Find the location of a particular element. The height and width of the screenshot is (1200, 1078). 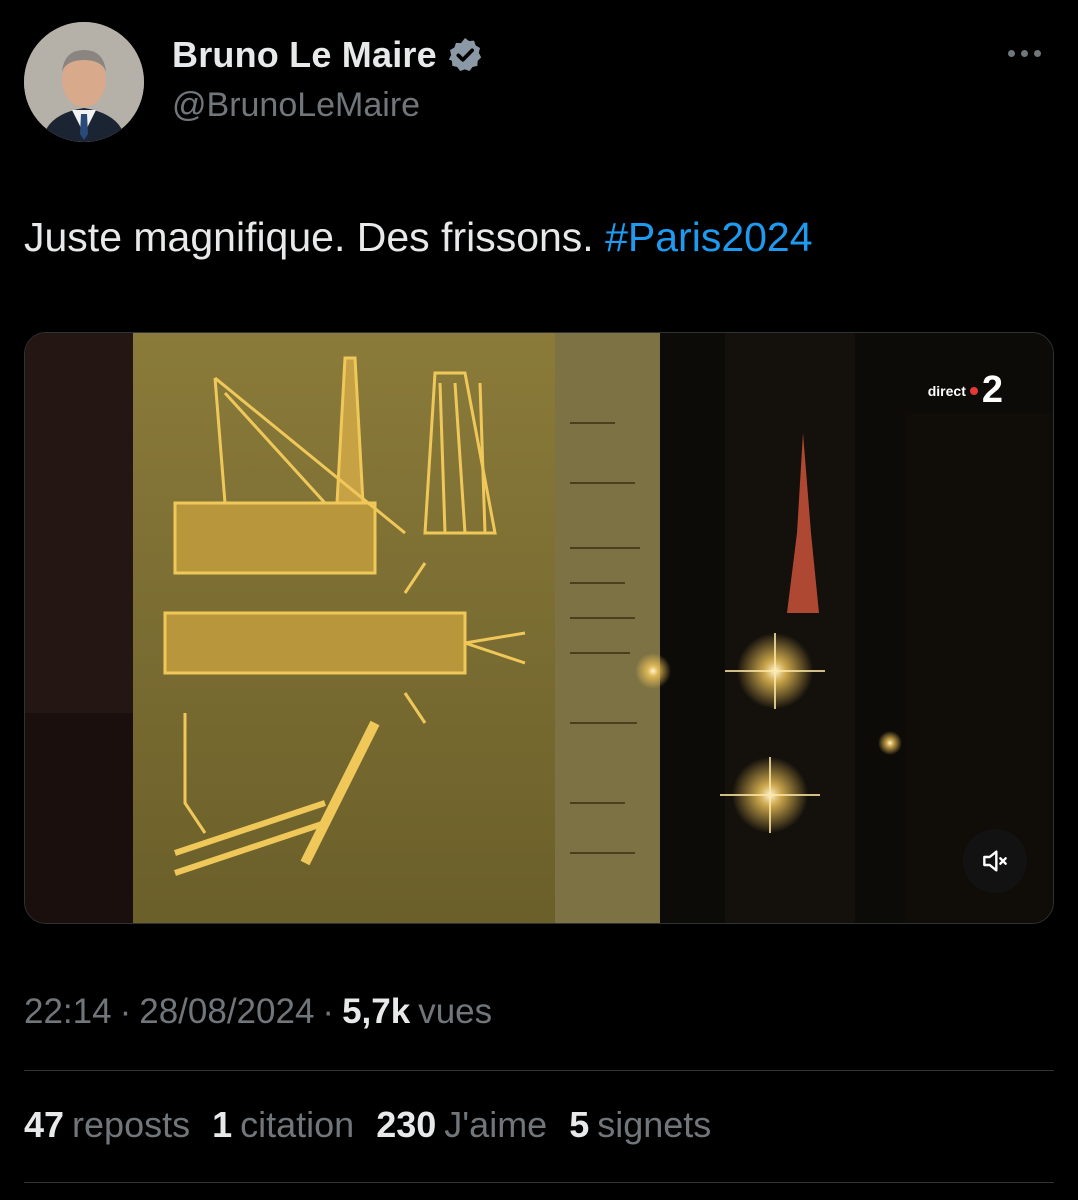

channel-direct-label: direct is located at coordinates (946, 390).